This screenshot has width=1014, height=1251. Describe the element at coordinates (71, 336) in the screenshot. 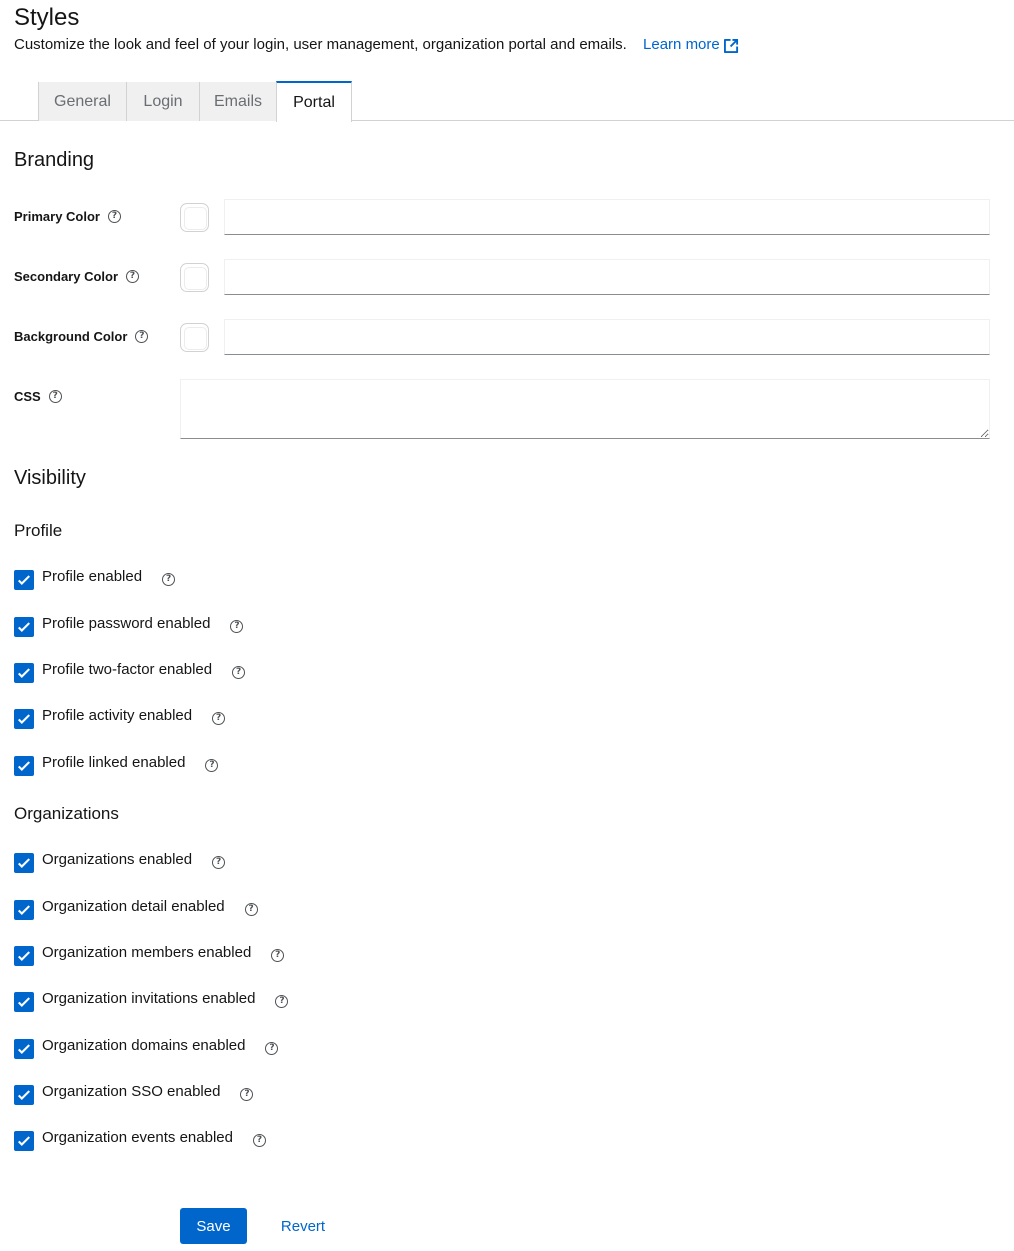

I see `background-color-label-text: Background Color` at that location.